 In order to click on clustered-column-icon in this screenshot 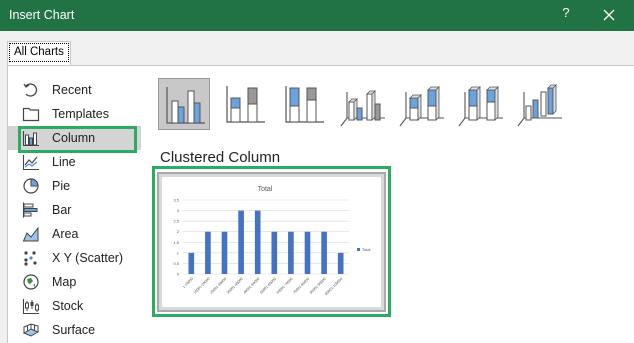, I will do `click(185, 105)`.